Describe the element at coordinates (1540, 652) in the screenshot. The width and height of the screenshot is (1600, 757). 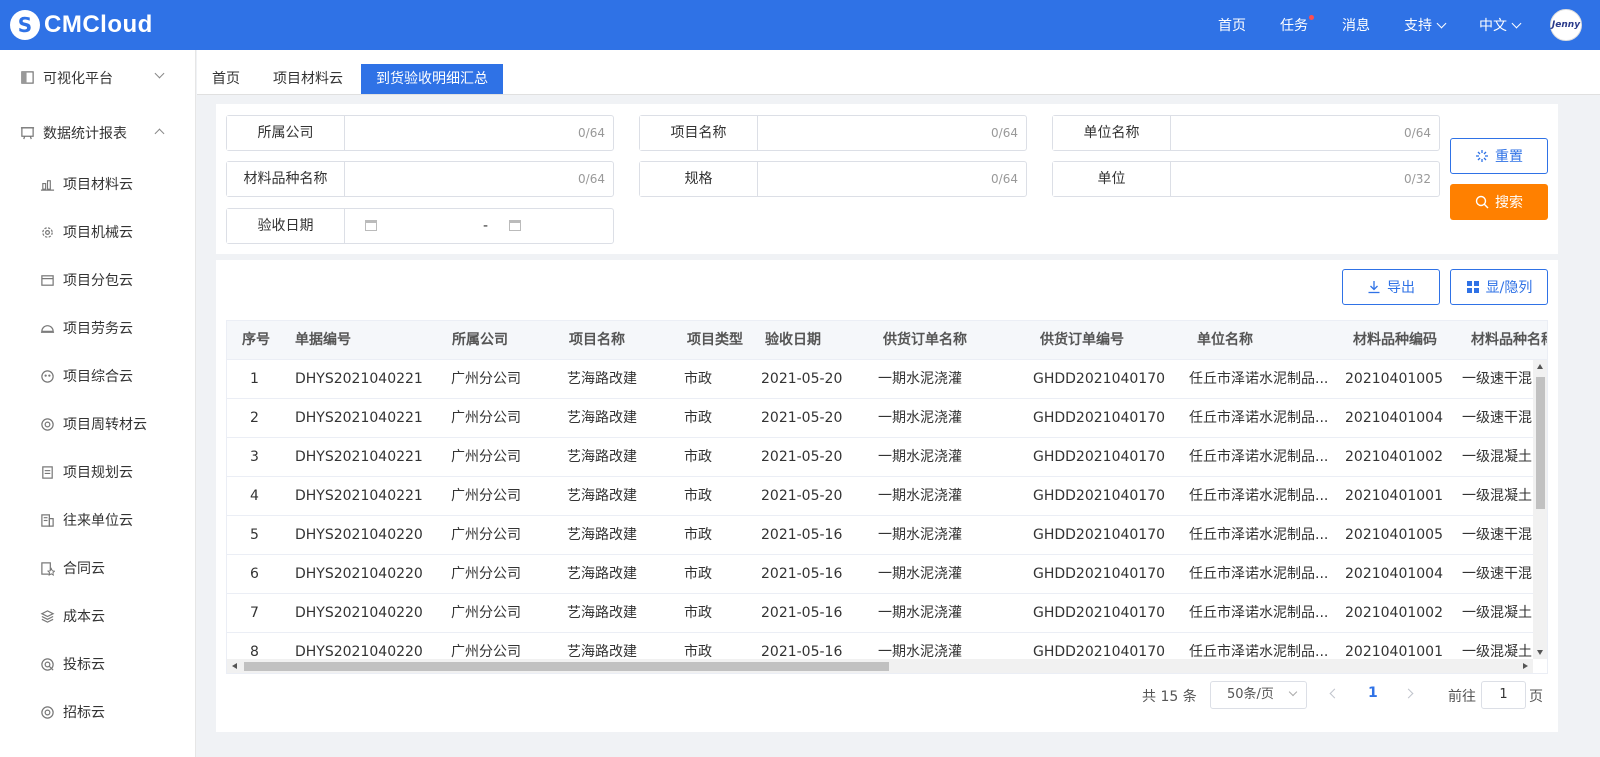
I see `scroll-down-icon` at that location.